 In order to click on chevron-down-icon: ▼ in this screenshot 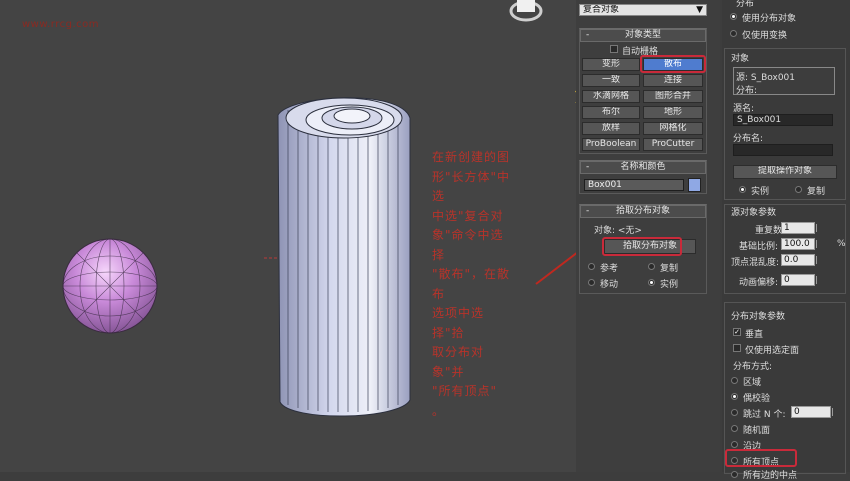, I will do `click(699, 10)`.